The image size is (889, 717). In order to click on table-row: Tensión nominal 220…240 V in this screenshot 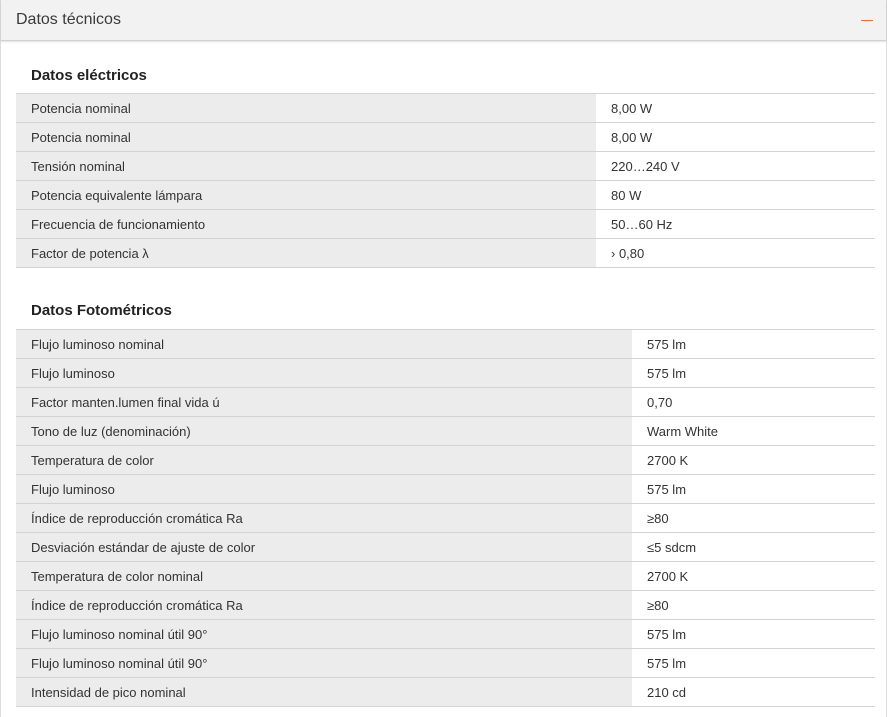, I will do `click(445, 166)`.